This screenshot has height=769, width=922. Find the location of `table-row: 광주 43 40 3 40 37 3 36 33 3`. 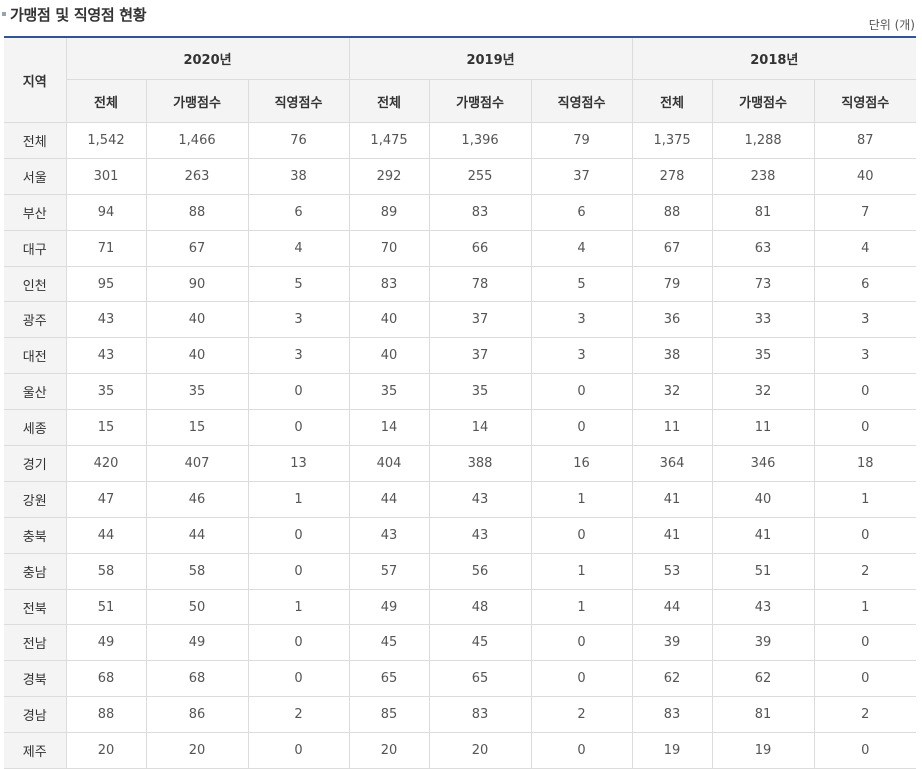

table-row: 광주 43 40 3 40 37 3 36 33 3 is located at coordinates (460, 320).